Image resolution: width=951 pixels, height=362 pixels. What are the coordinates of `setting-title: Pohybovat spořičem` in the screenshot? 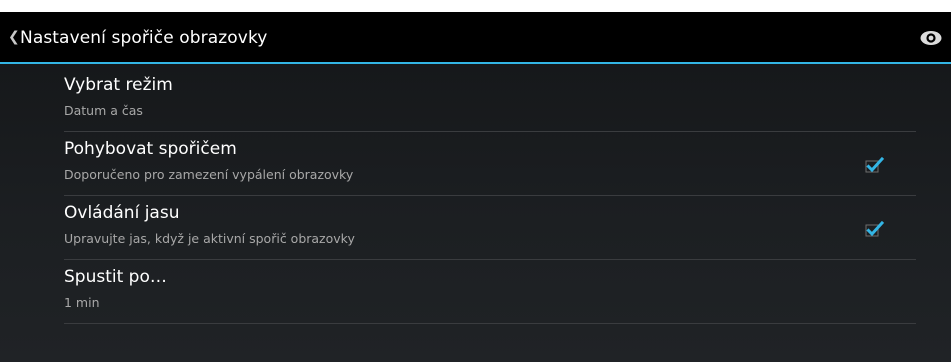 It's located at (150, 149).